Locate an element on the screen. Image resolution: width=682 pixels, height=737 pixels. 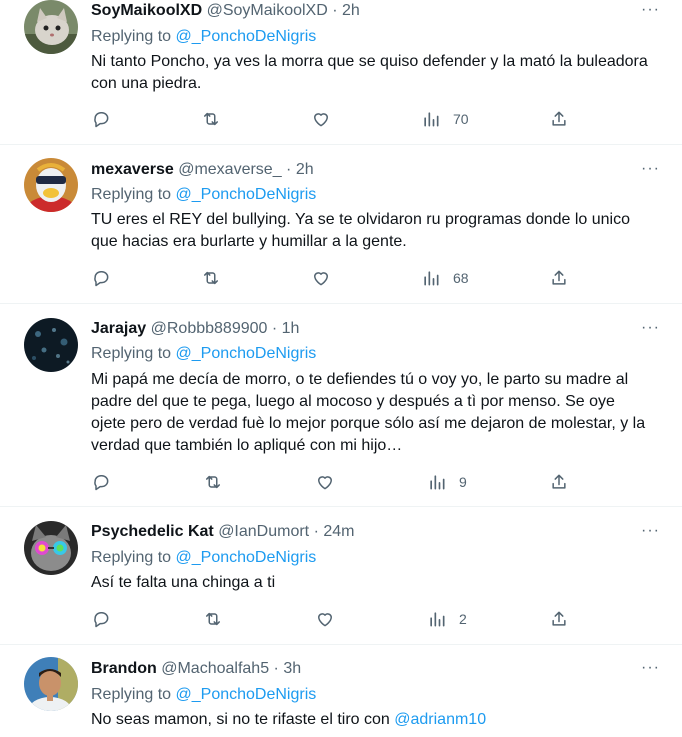
views-button: 68 is located at coordinates (445, 278).